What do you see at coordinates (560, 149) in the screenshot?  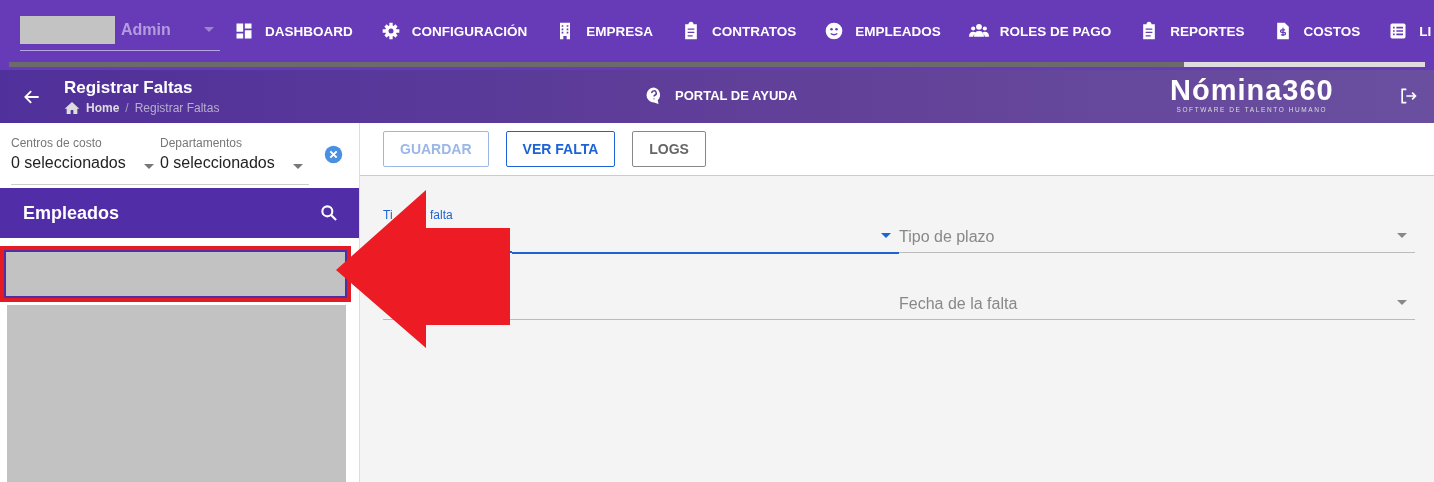 I see `toolbar-button: VER FALTA` at bounding box center [560, 149].